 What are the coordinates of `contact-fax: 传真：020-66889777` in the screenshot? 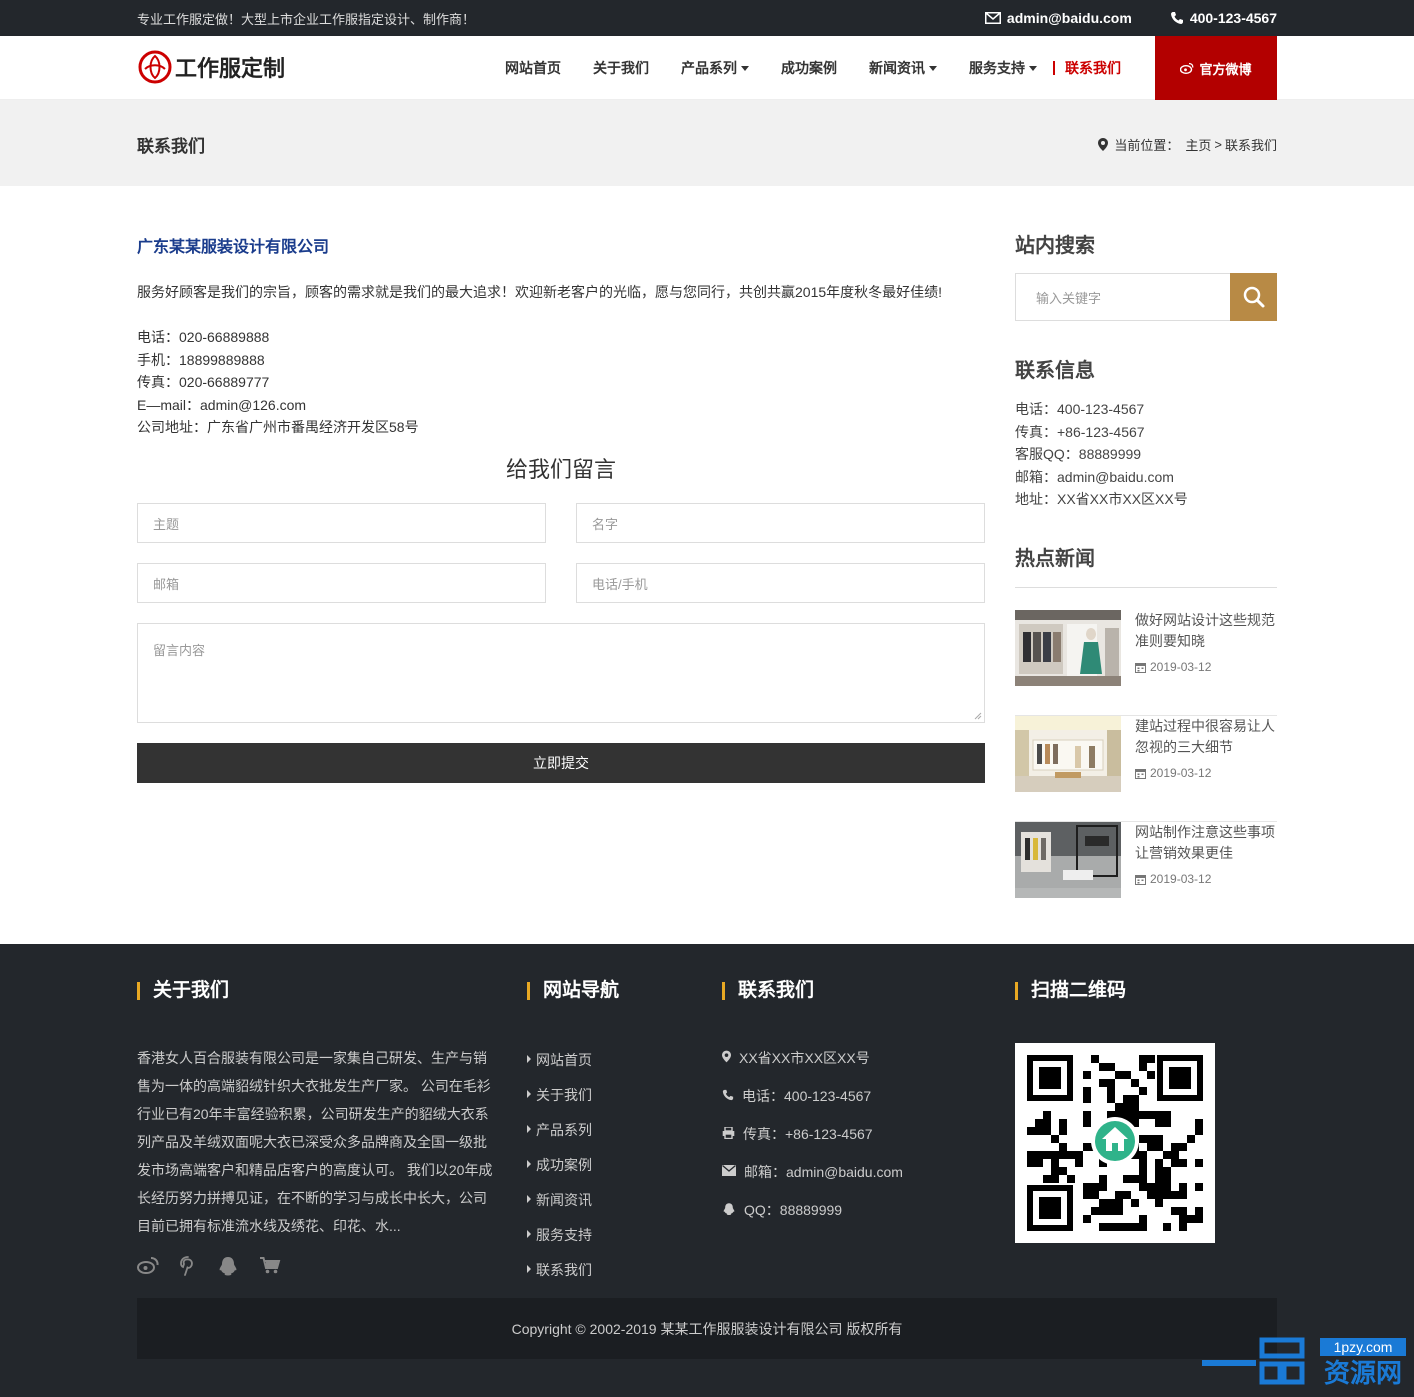 It's located at (203, 382).